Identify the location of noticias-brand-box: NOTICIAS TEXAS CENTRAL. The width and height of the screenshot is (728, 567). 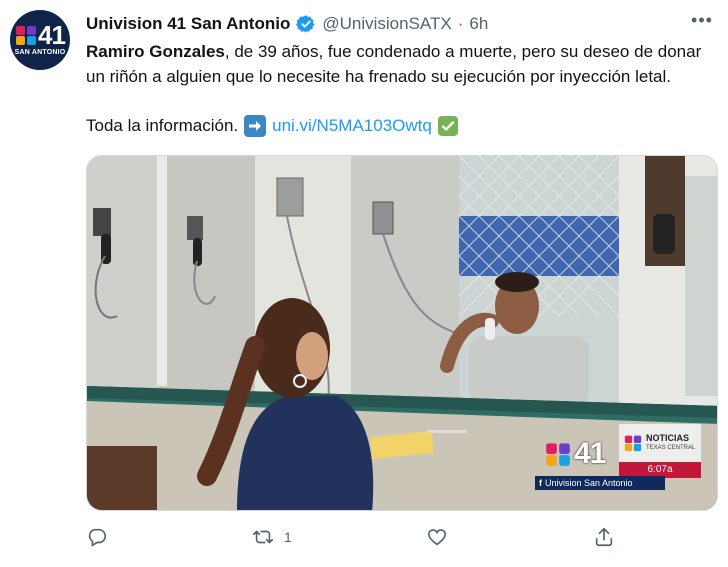
(660, 443).